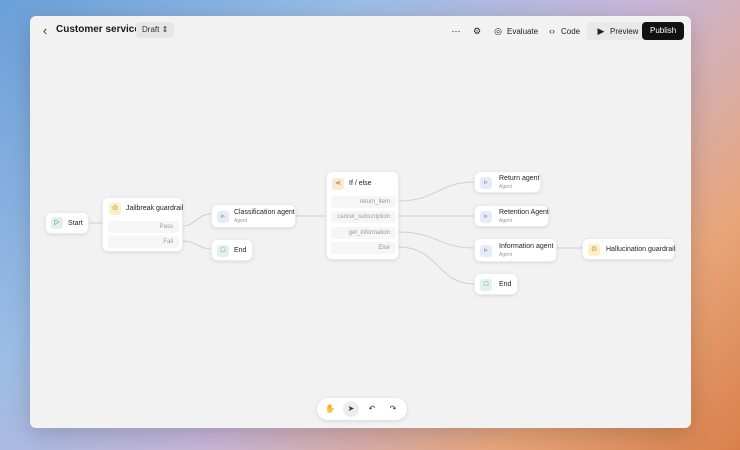  I want to click on hand-icon: ✋, so click(330, 409).